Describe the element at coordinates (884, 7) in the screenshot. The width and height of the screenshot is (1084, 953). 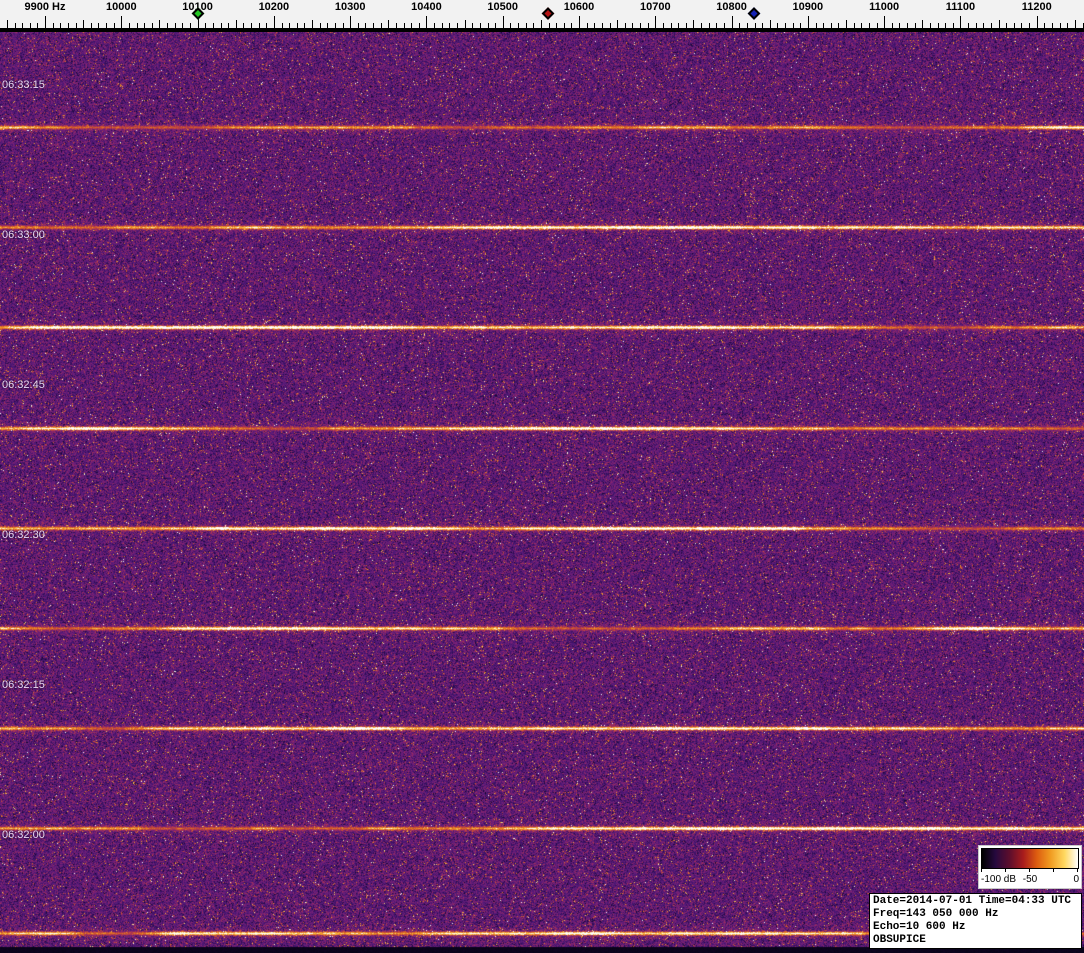
I see `freq-label-11000: 11000` at that location.